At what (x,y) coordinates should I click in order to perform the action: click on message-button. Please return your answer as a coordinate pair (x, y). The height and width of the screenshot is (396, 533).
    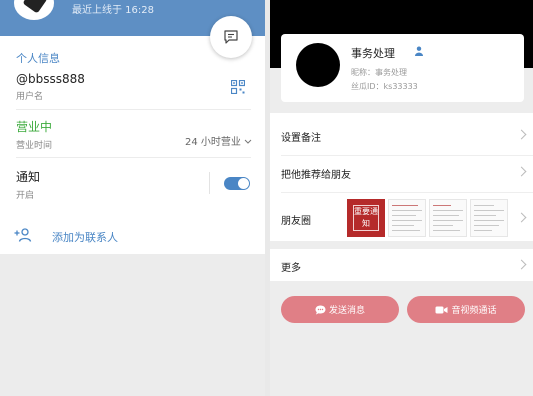
    Looking at the image, I should click on (231, 37).